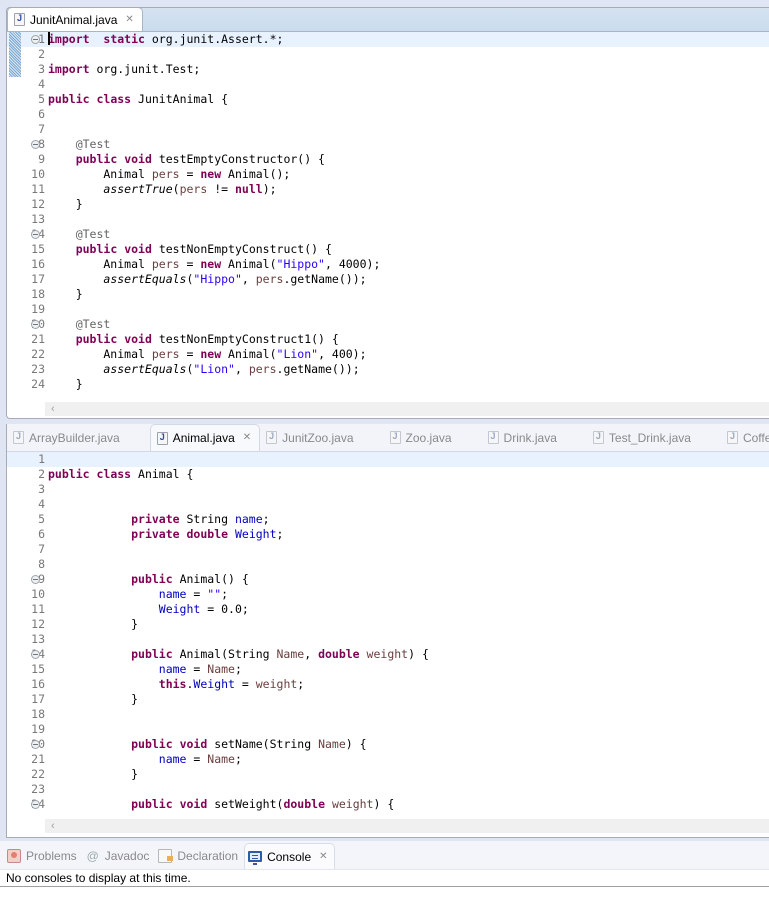  What do you see at coordinates (388, 714) in the screenshot?
I see `code-line: 18` at bounding box center [388, 714].